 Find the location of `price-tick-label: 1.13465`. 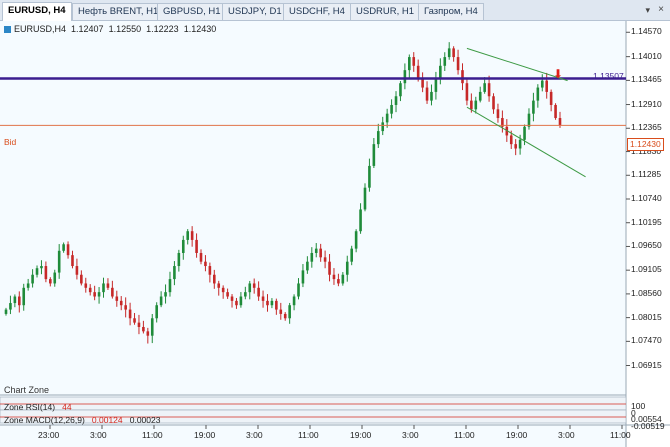

price-tick-label: 1.13465 is located at coordinates (646, 79).